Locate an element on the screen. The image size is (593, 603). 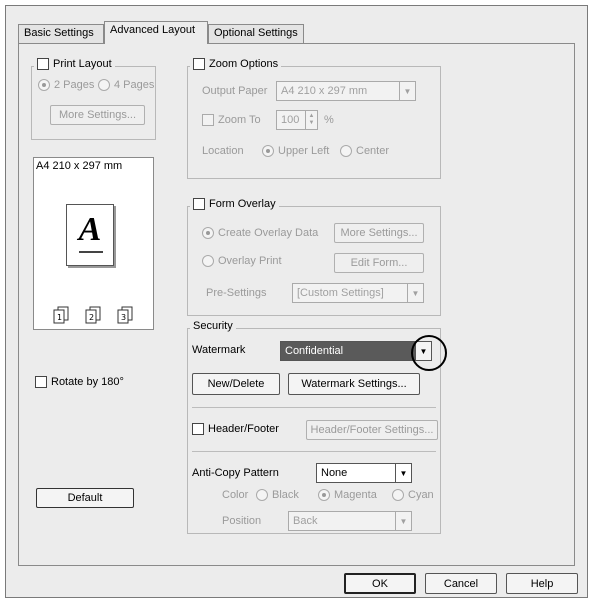
center-option: Center is located at coordinates (364, 151).